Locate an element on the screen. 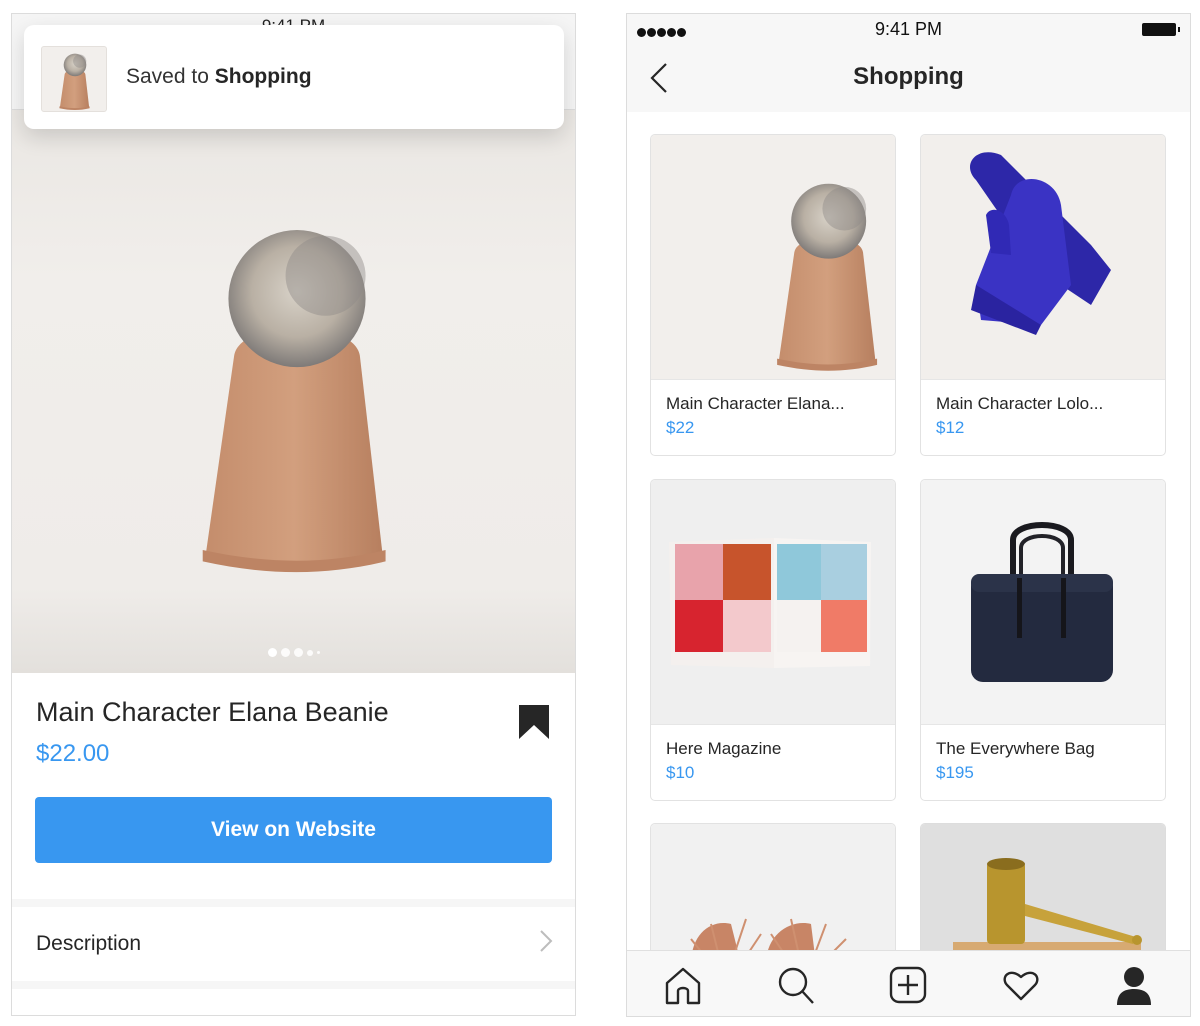 This screenshot has width=1200, height=1026. add-post-icon is located at coordinates (908, 985).